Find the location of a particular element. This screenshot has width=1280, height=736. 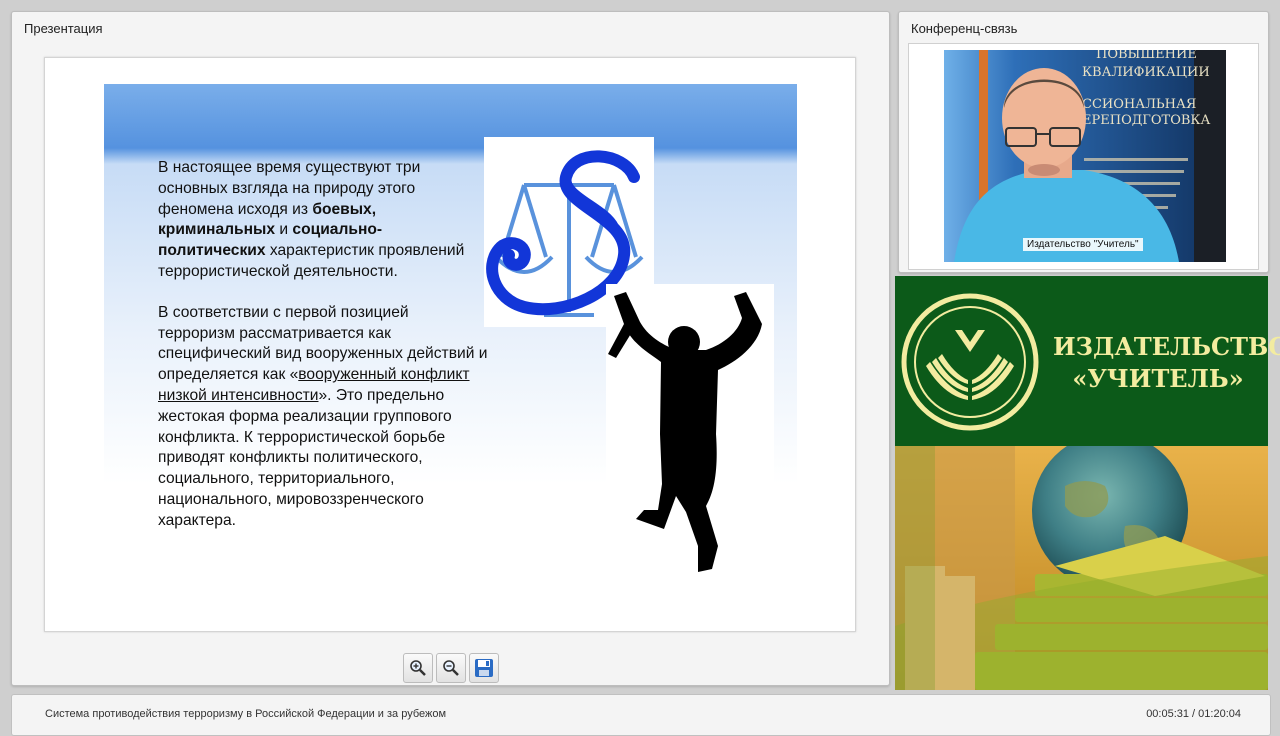

books-globe-image is located at coordinates (1081, 568).